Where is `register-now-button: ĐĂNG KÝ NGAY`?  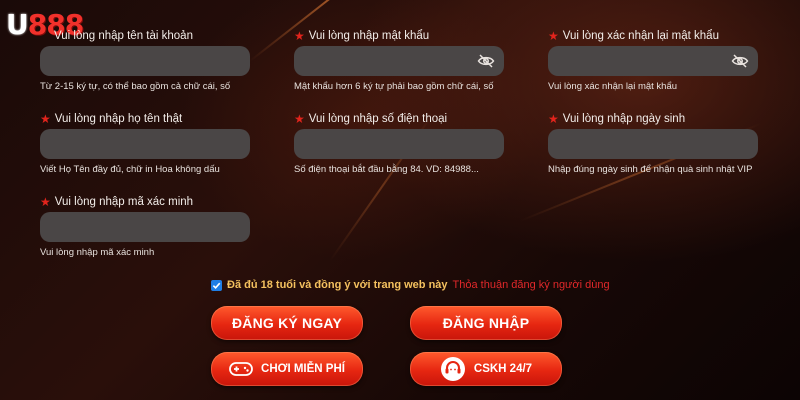 register-now-button: ĐĂNG KÝ NGAY is located at coordinates (287, 323).